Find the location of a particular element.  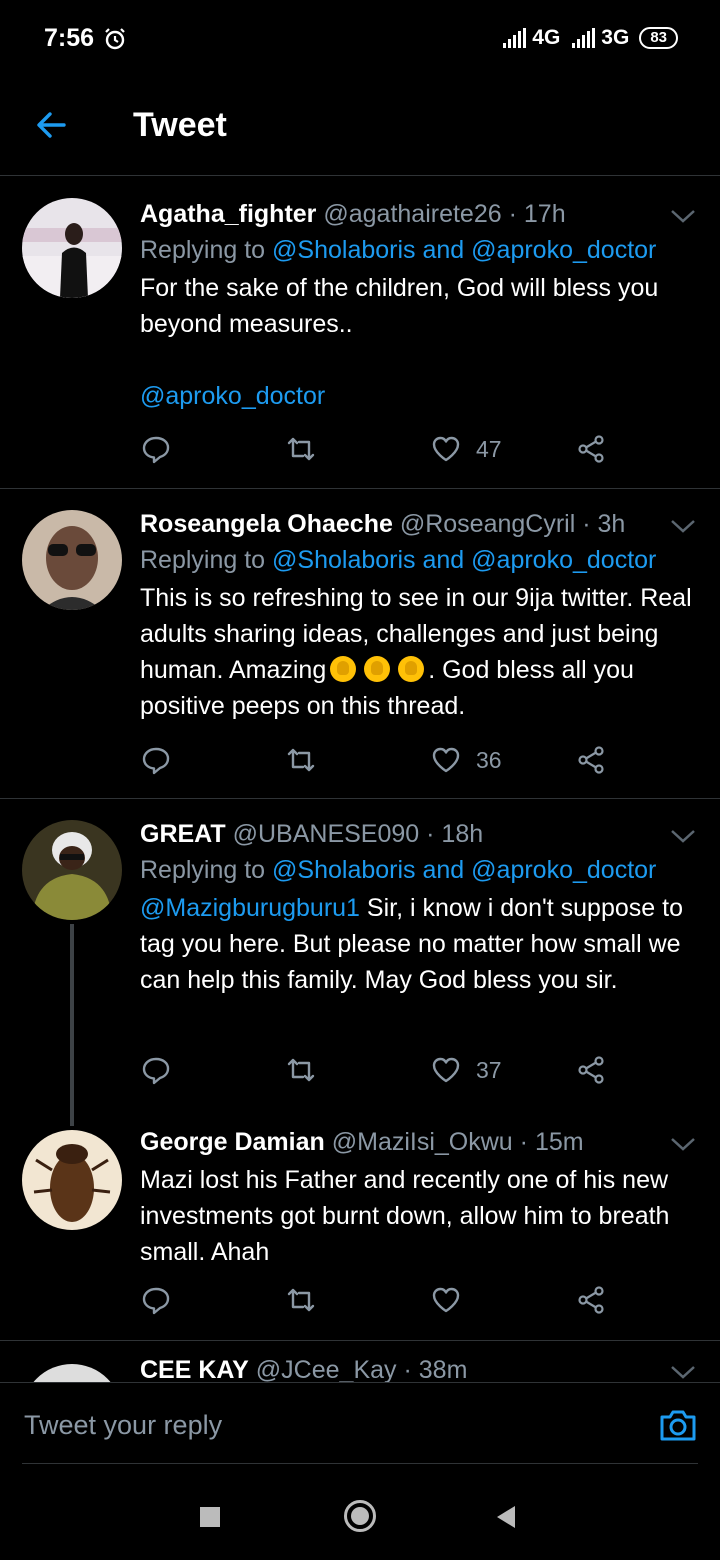

system-nav-bar is located at coordinates (360, 1513).